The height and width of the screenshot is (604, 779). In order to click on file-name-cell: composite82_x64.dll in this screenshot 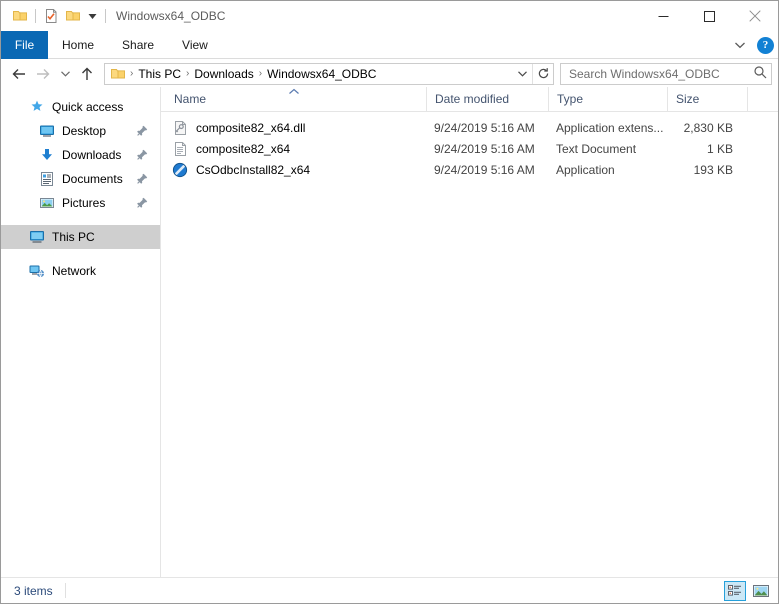, I will do `click(293, 128)`.